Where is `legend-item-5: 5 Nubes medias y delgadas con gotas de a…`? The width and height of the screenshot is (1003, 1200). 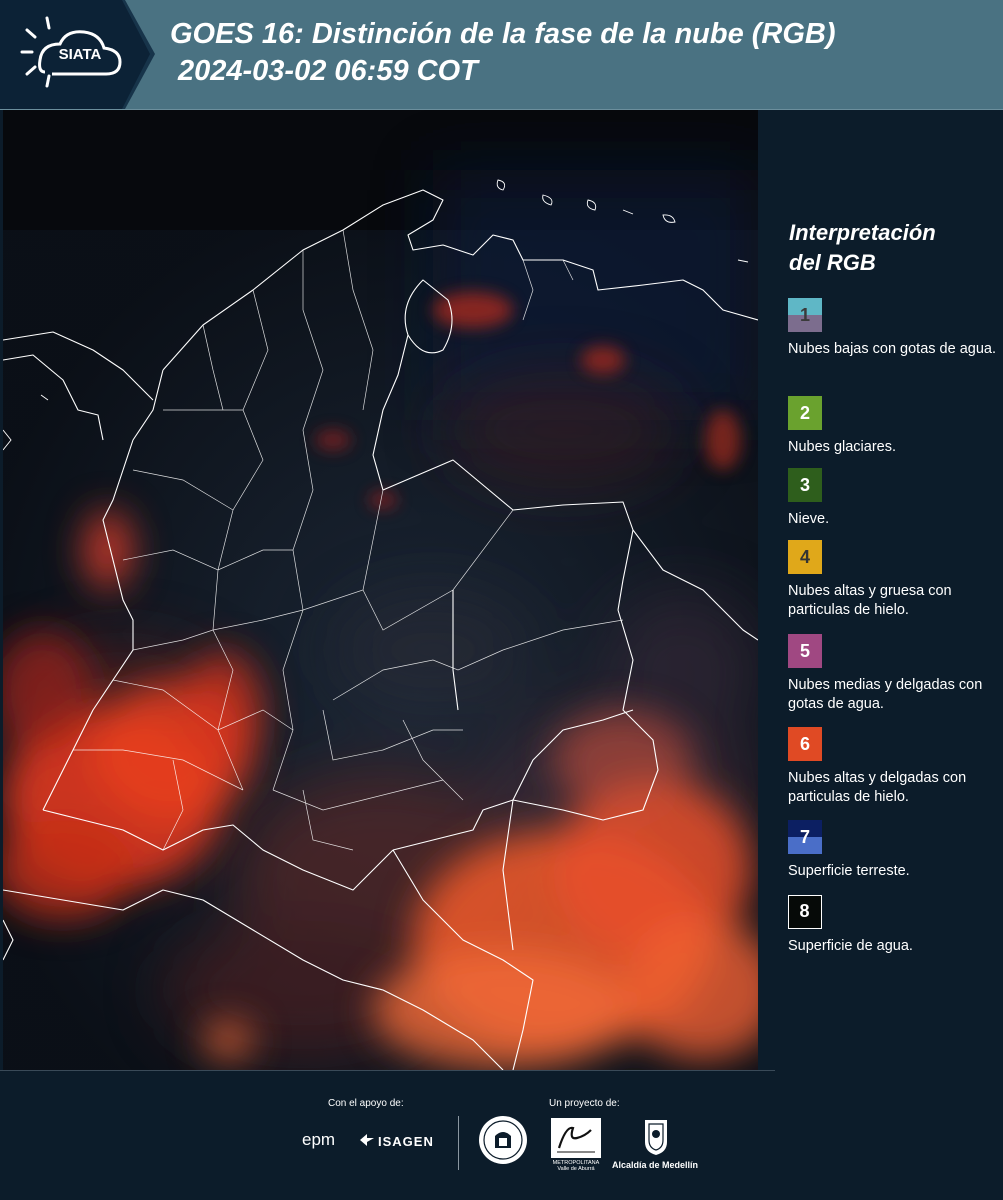 legend-item-5: 5 Nubes medias y delgadas con gotas de a… is located at coordinates (895, 674).